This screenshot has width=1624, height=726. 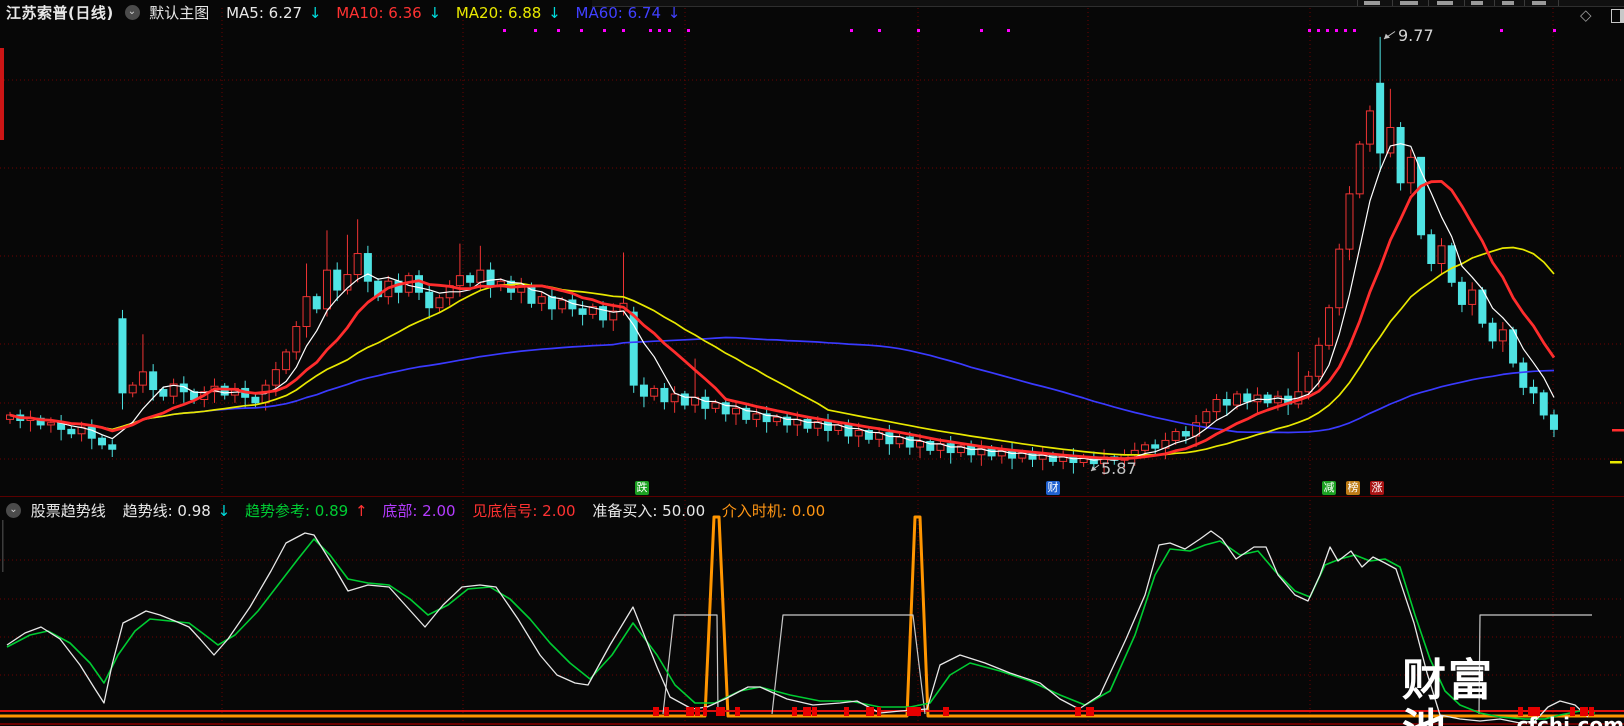 What do you see at coordinates (812, 496) in the screenshot?
I see `panel-divider` at bounding box center [812, 496].